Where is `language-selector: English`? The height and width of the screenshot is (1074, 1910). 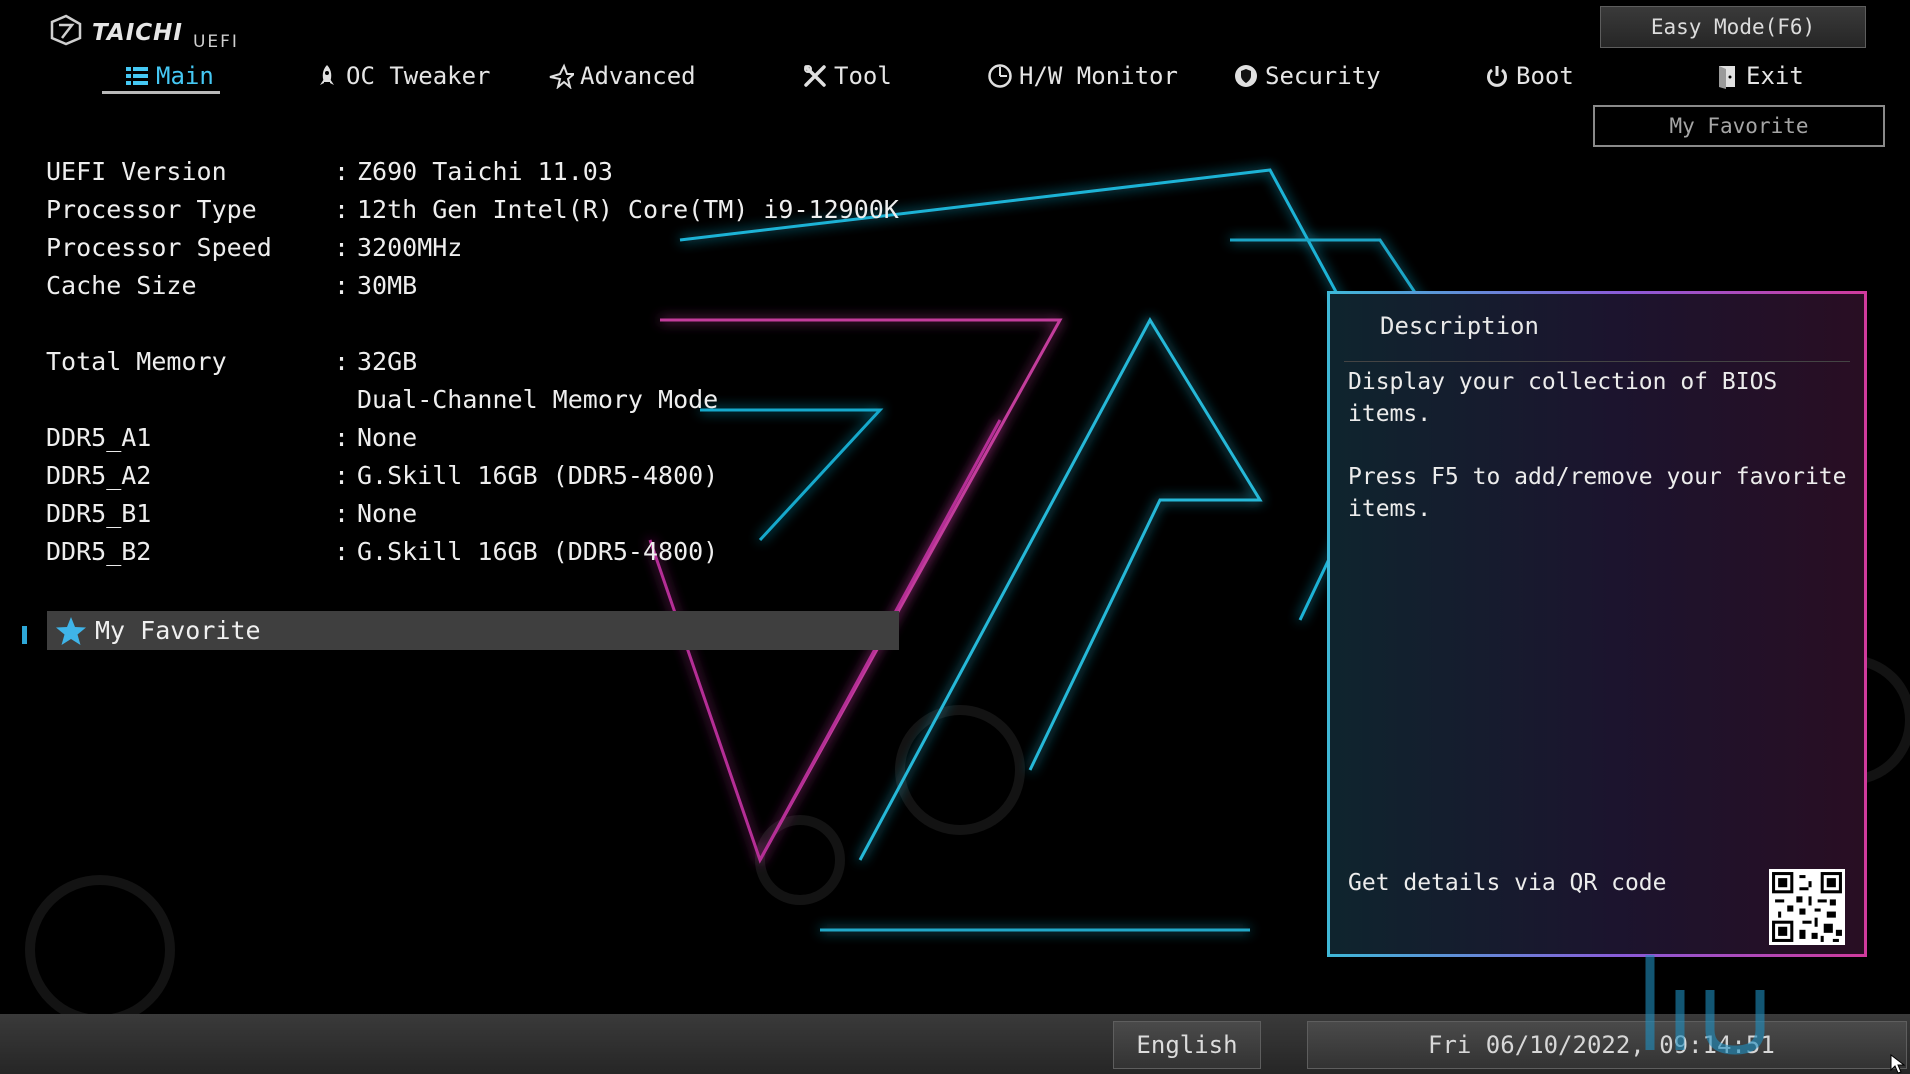 language-selector: English is located at coordinates (1187, 1045).